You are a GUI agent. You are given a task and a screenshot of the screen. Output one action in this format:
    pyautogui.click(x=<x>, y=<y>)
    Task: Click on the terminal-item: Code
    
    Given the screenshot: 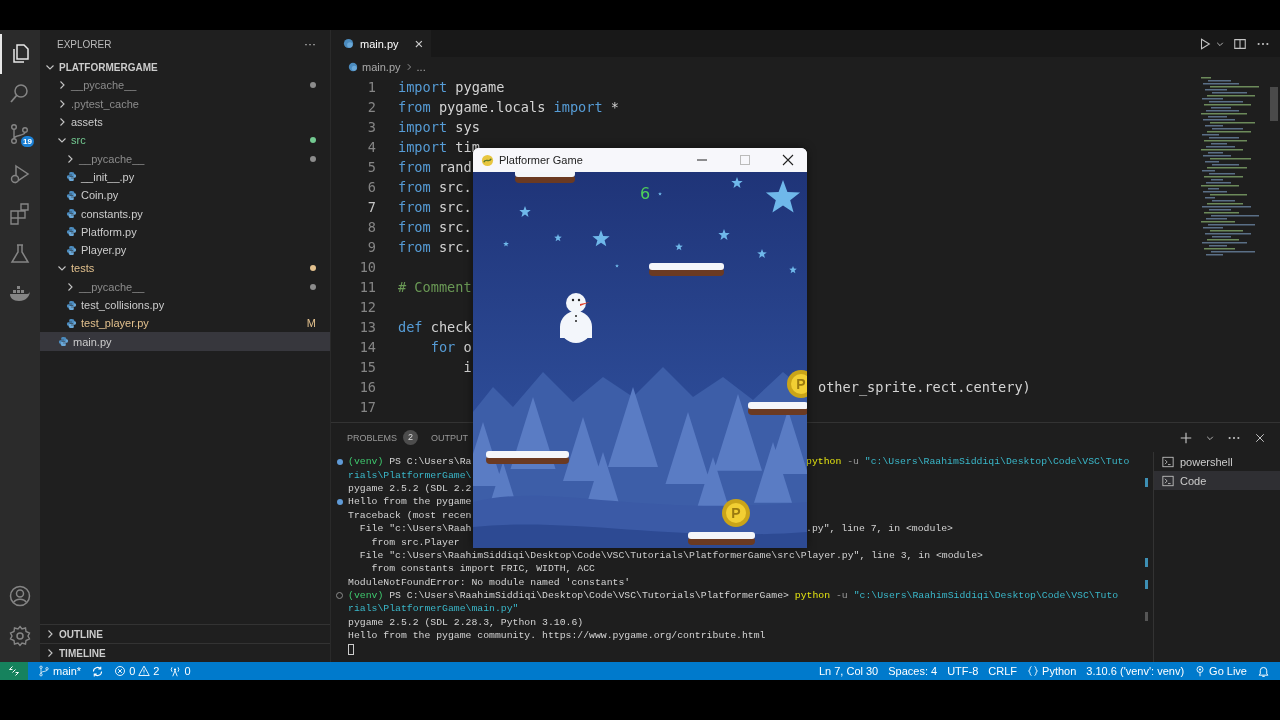 What is the action you would take?
    pyautogui.click(x=1217, y=480)
    